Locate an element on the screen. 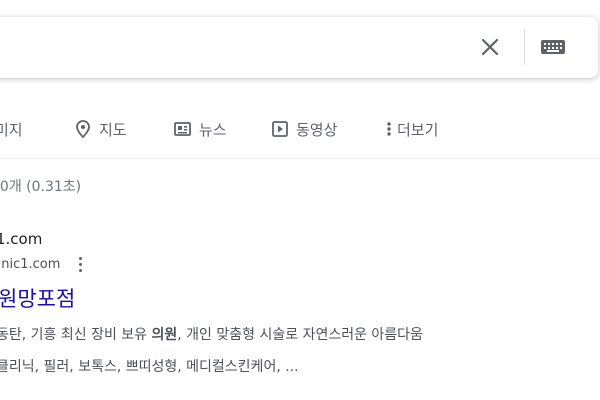 Image resolution: width=600 pixels, height=400 pixels. tab-label: 미지 is located at coordinates (11, 129).